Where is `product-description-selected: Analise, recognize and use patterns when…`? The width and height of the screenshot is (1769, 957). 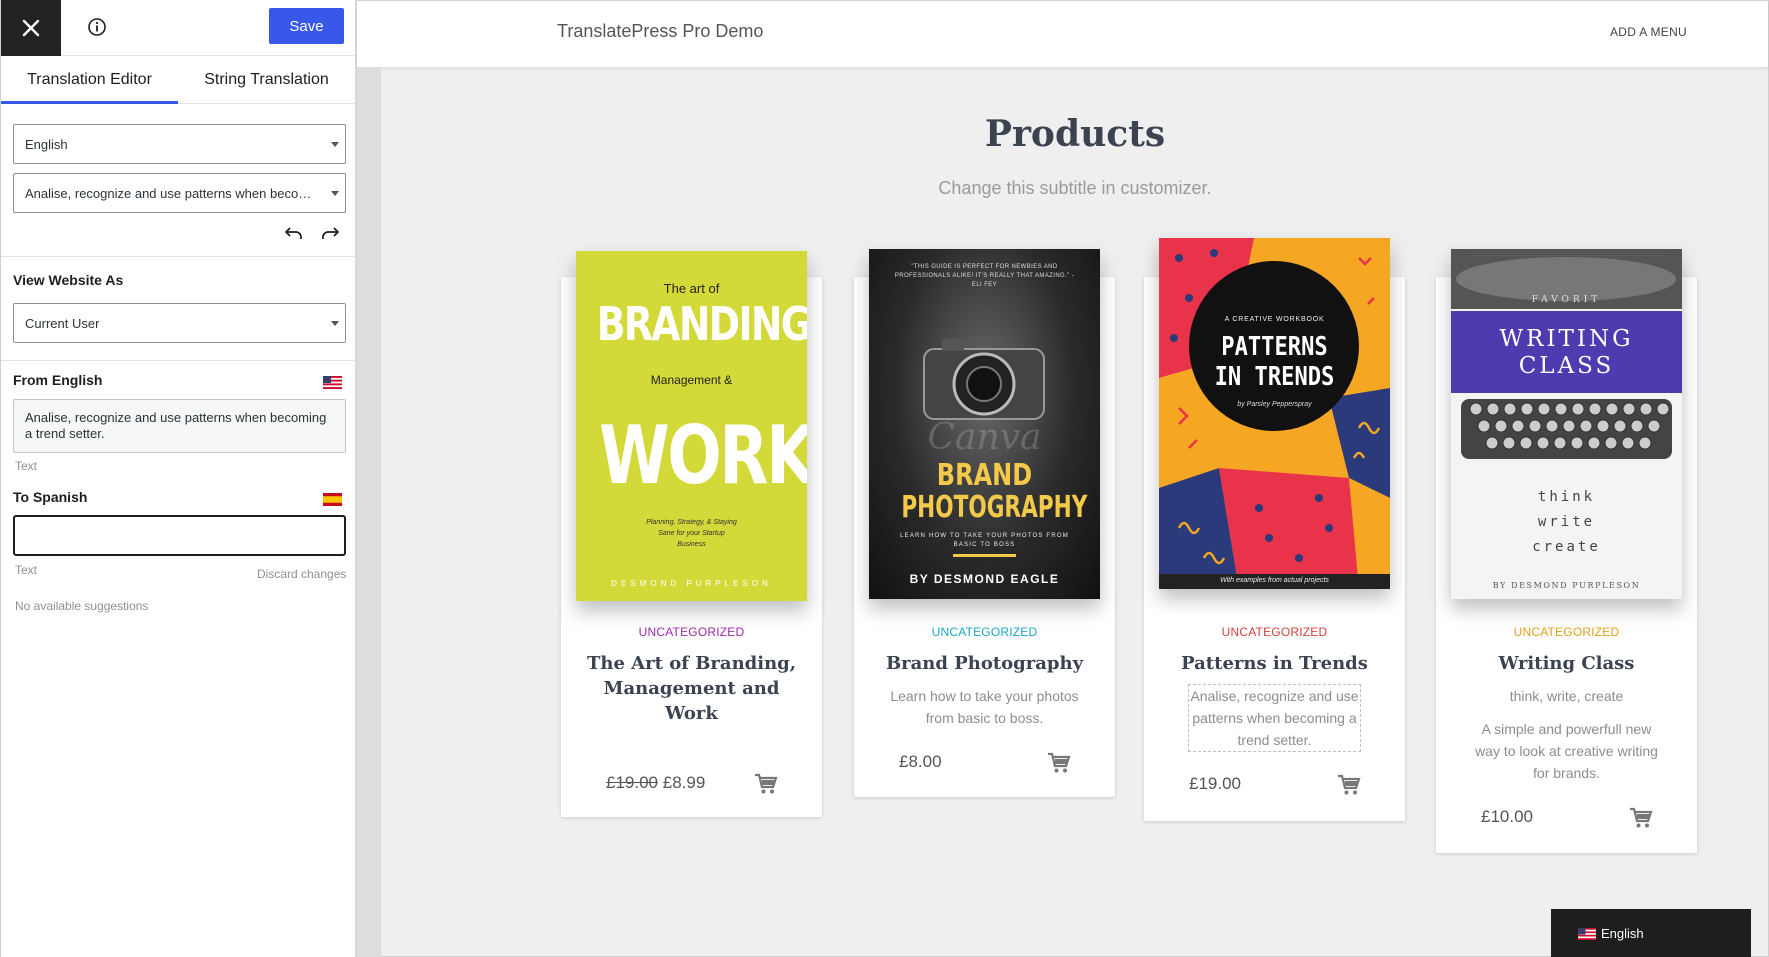
product-description-selected: Analise, recognize and use patterns when… is located at coordinates (1274, 718).